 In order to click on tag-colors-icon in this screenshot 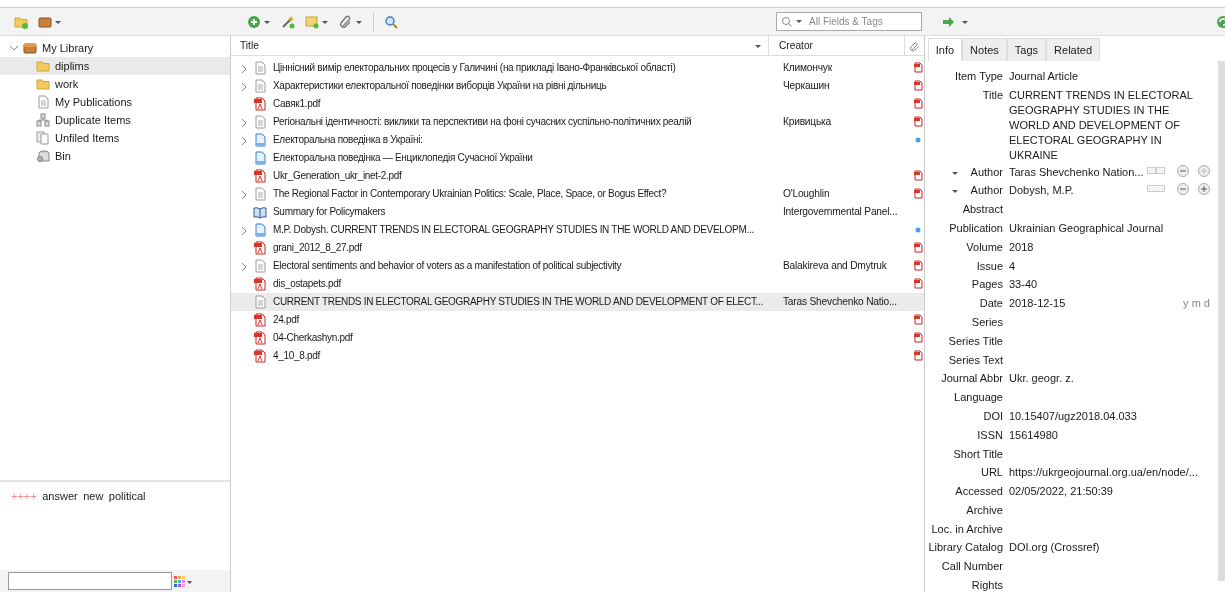, I will do `click(183, 581)`.